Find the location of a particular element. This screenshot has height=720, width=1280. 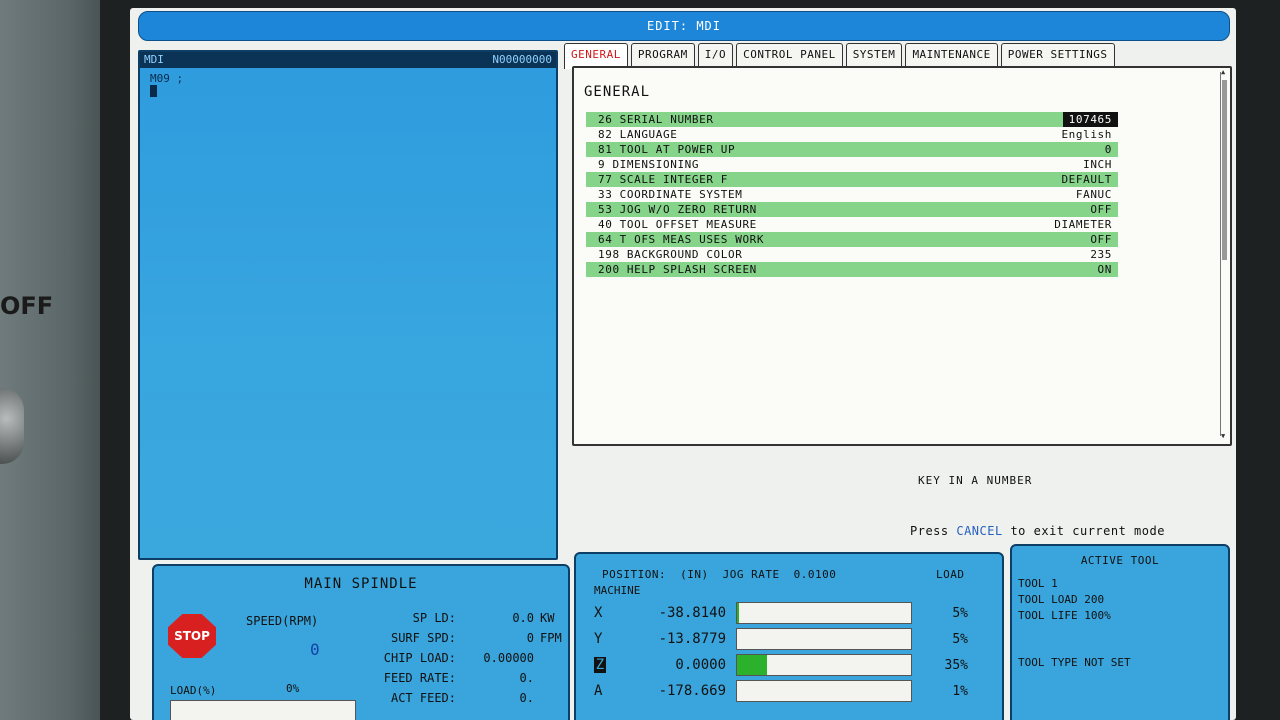

spindle-stat-row: CHIP LOAD: 0.00000 is located at coordinates (469, 658).